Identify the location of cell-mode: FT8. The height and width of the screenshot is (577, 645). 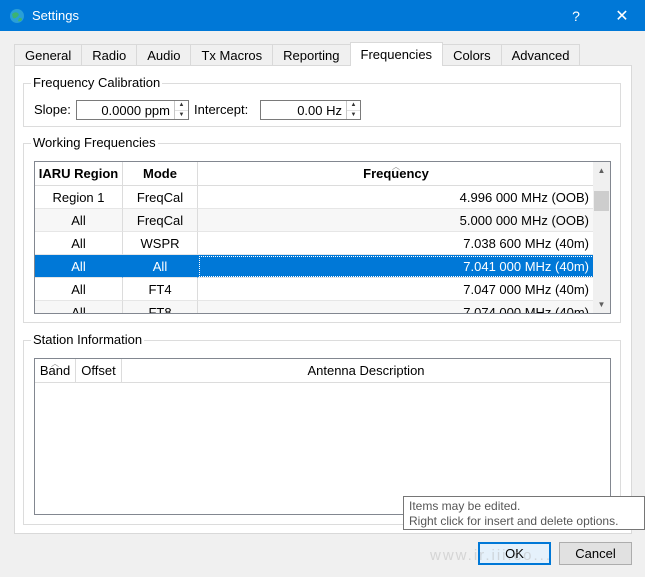
(160, 307).